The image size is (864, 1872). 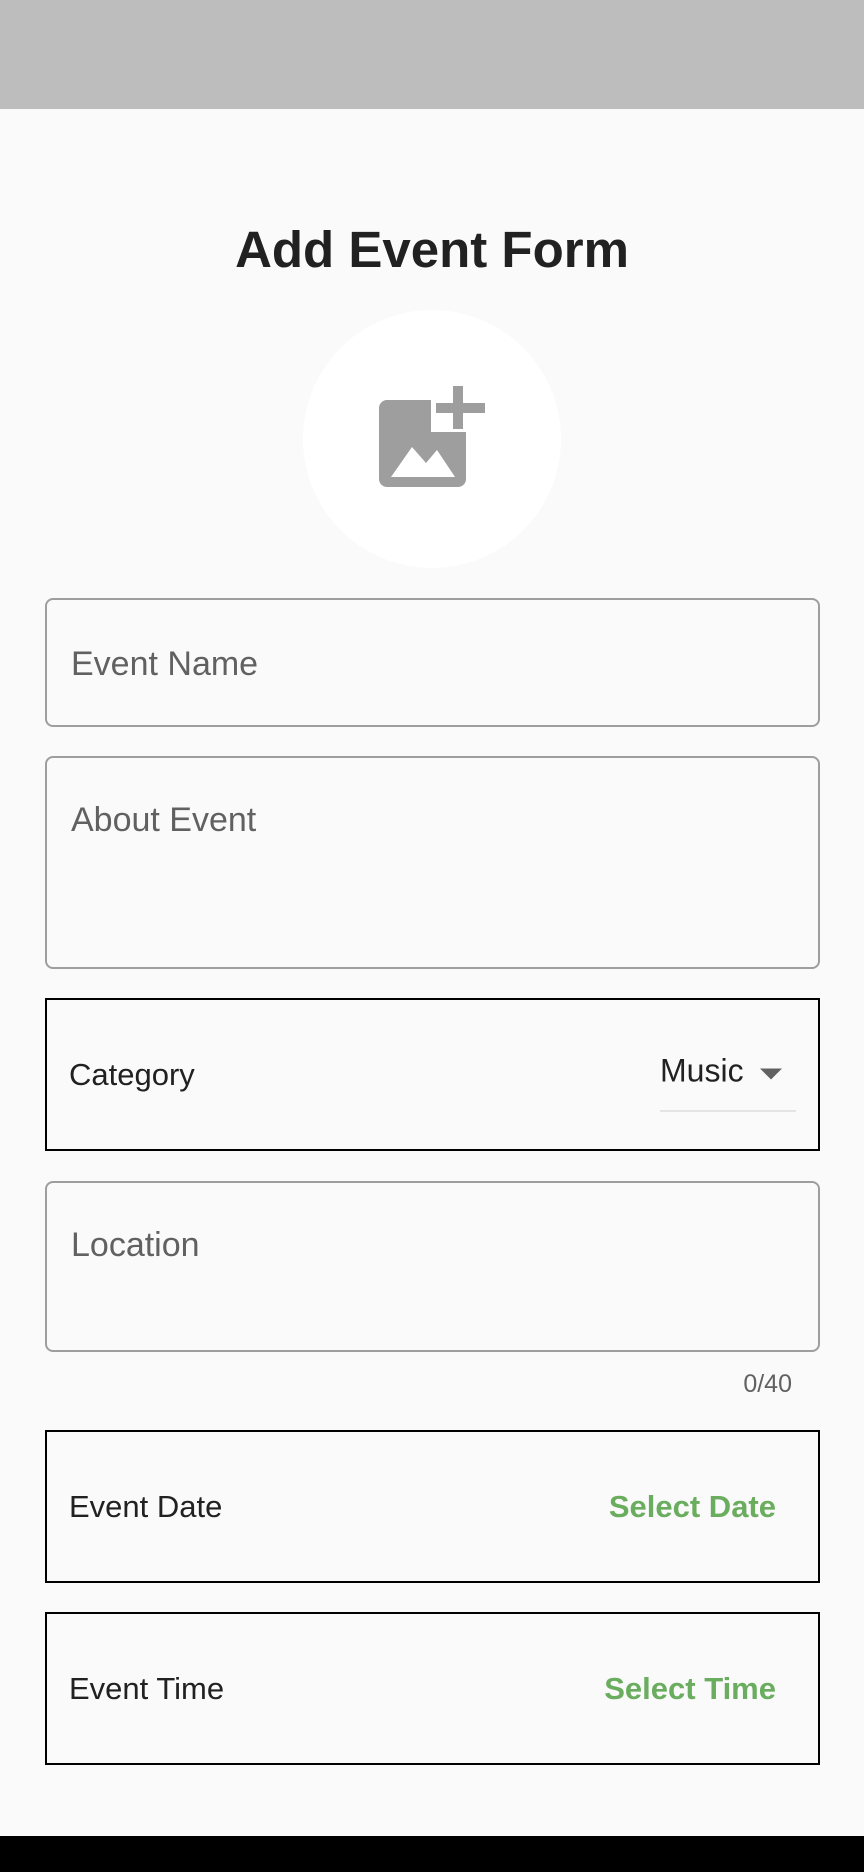 I want to click on dropdown-arrow-icon, so click(x=771, y=1073).